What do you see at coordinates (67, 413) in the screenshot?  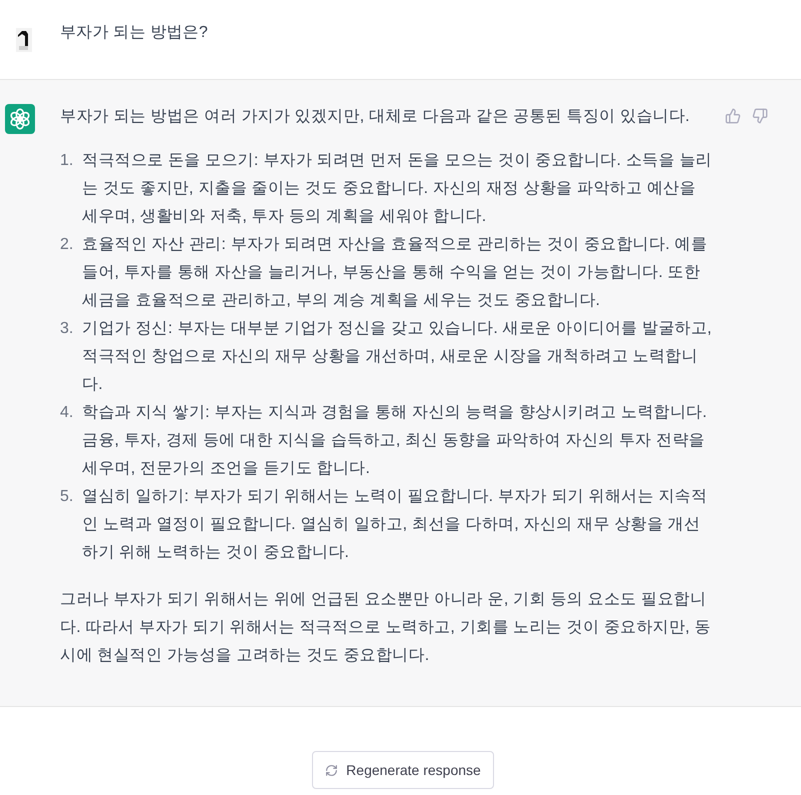 I see `list-number: 4.` at bounding box center [67, 413].